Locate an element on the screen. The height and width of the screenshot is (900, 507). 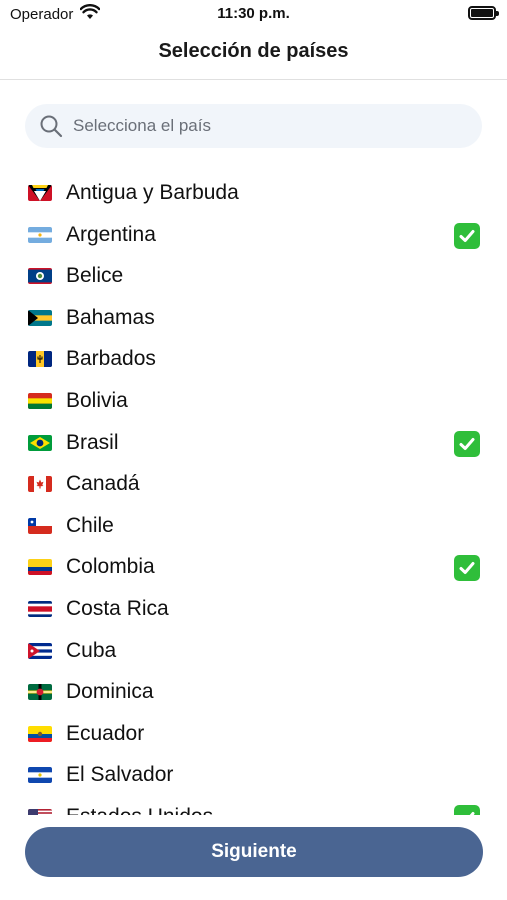
country-name: Barbados is located at coordinates (111, 359).